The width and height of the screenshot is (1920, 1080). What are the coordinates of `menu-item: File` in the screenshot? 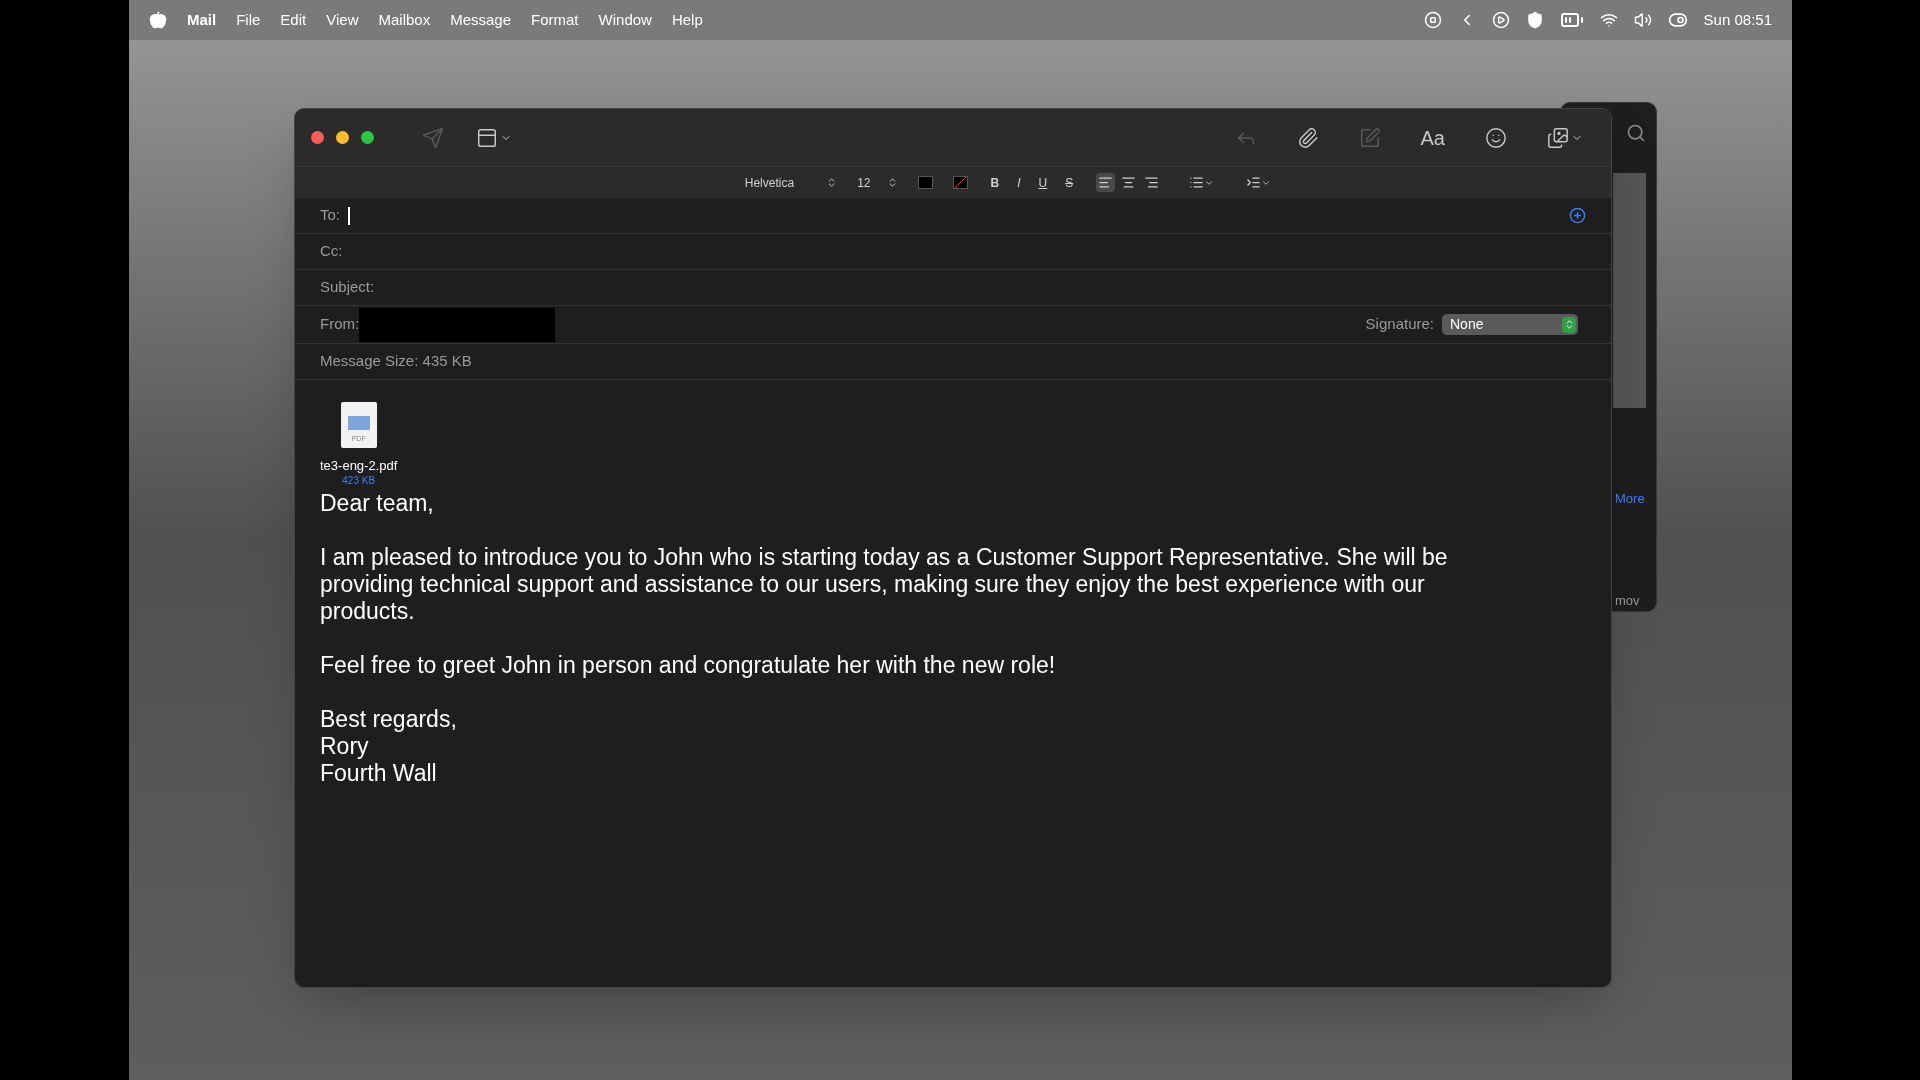 It's located at (248, 20).